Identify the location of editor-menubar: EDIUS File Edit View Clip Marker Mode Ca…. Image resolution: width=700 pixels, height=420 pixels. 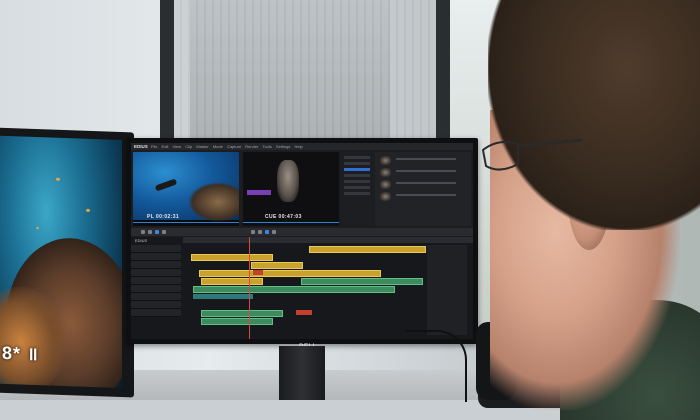
(302, 146).